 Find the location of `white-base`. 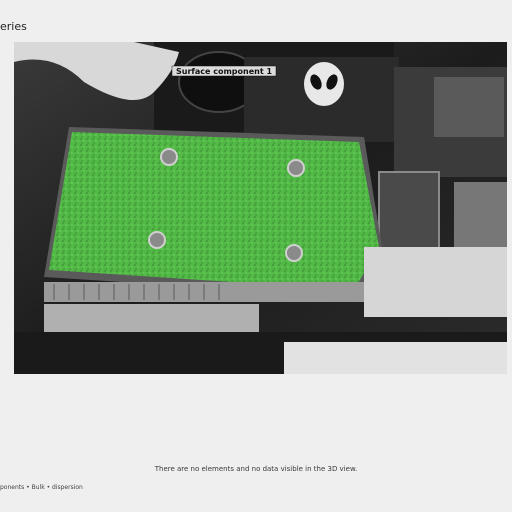

white-base is located at coordinates (395, 358).